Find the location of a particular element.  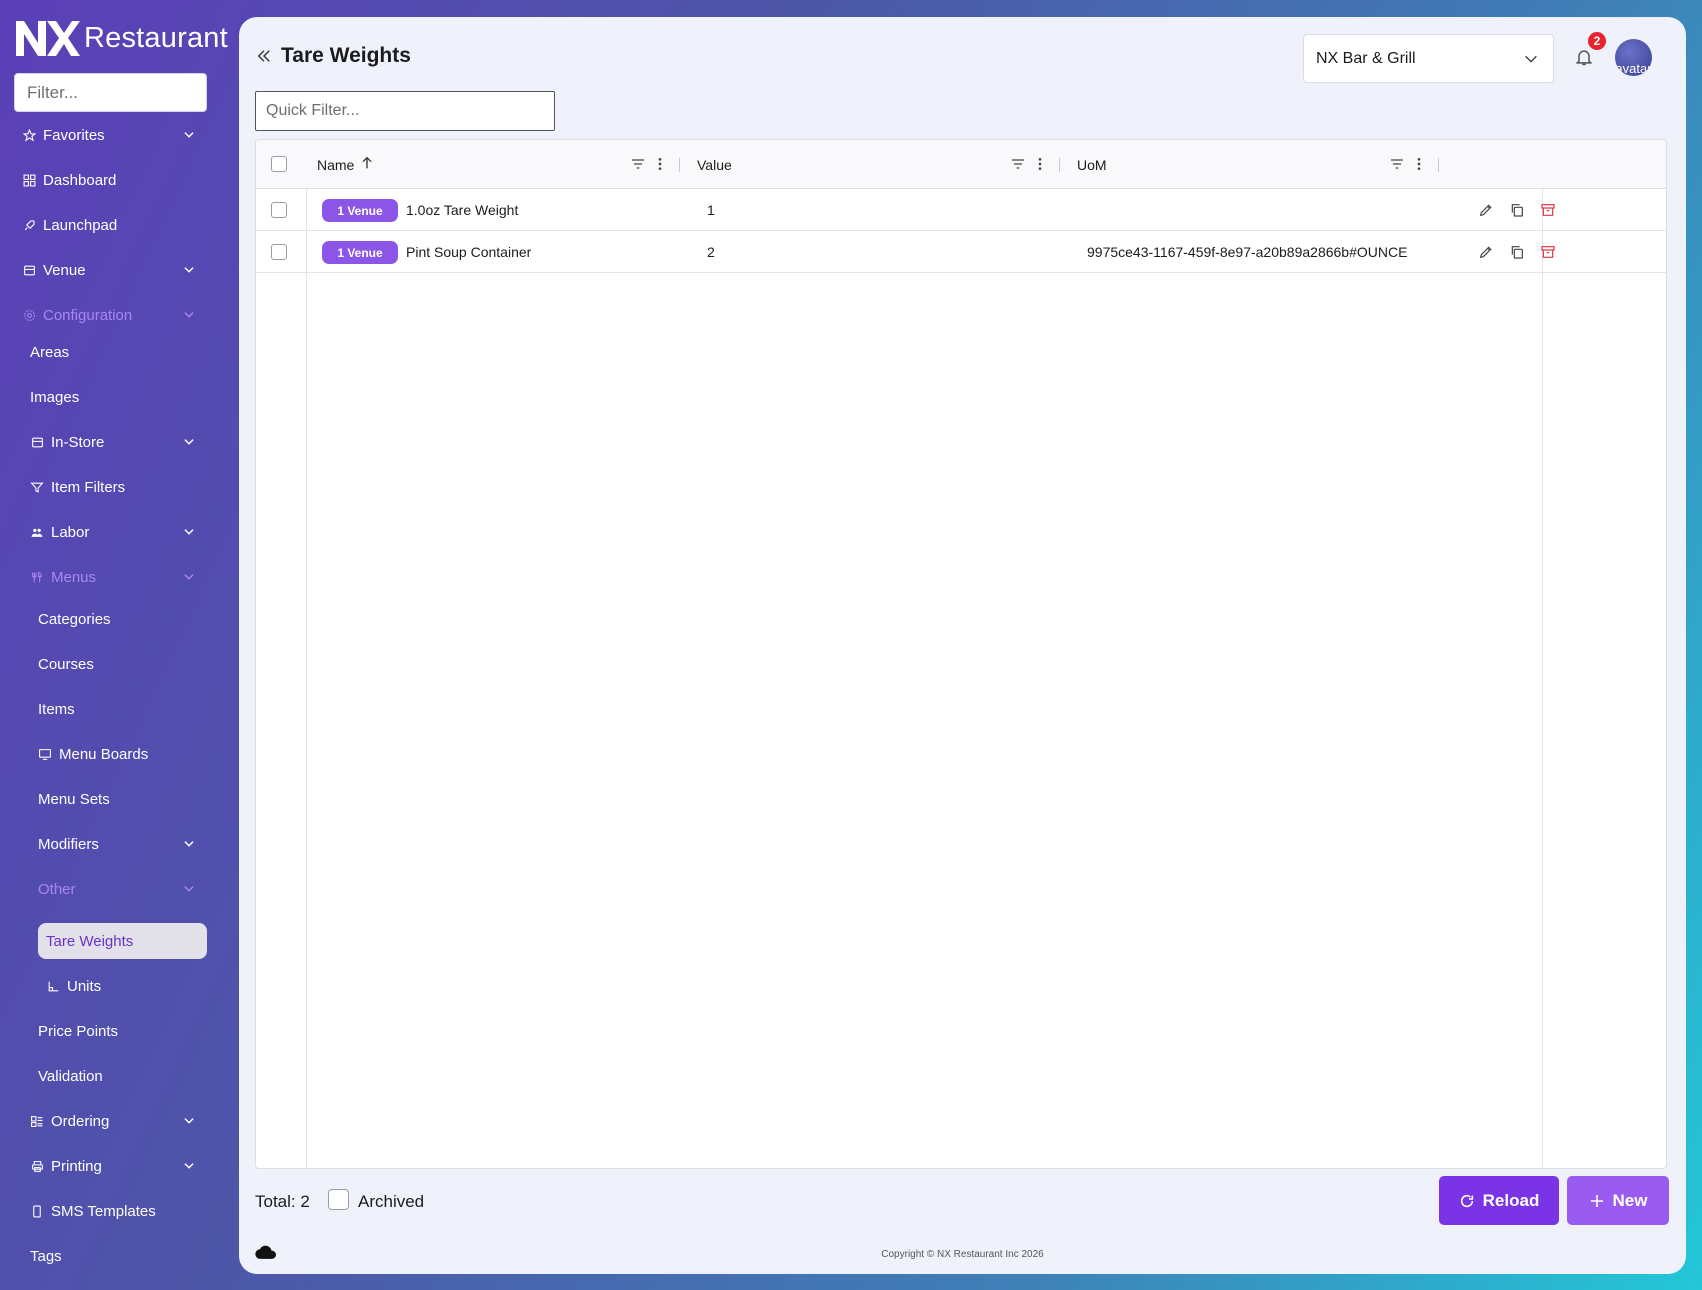

brand-name: Restaurant is located at coordinates (156, 37).